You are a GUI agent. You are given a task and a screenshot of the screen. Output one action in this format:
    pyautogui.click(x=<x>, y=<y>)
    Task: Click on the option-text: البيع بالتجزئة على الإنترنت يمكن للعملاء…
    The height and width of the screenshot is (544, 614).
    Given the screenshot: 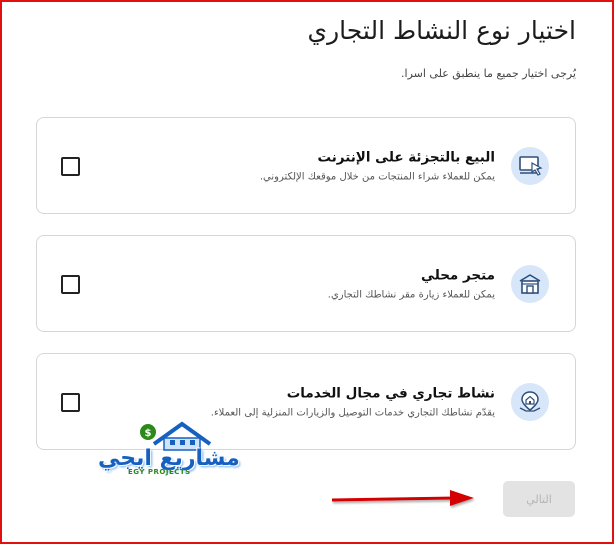 What is the action you would take?
    pyautogui.click(x=377, y=165)
    